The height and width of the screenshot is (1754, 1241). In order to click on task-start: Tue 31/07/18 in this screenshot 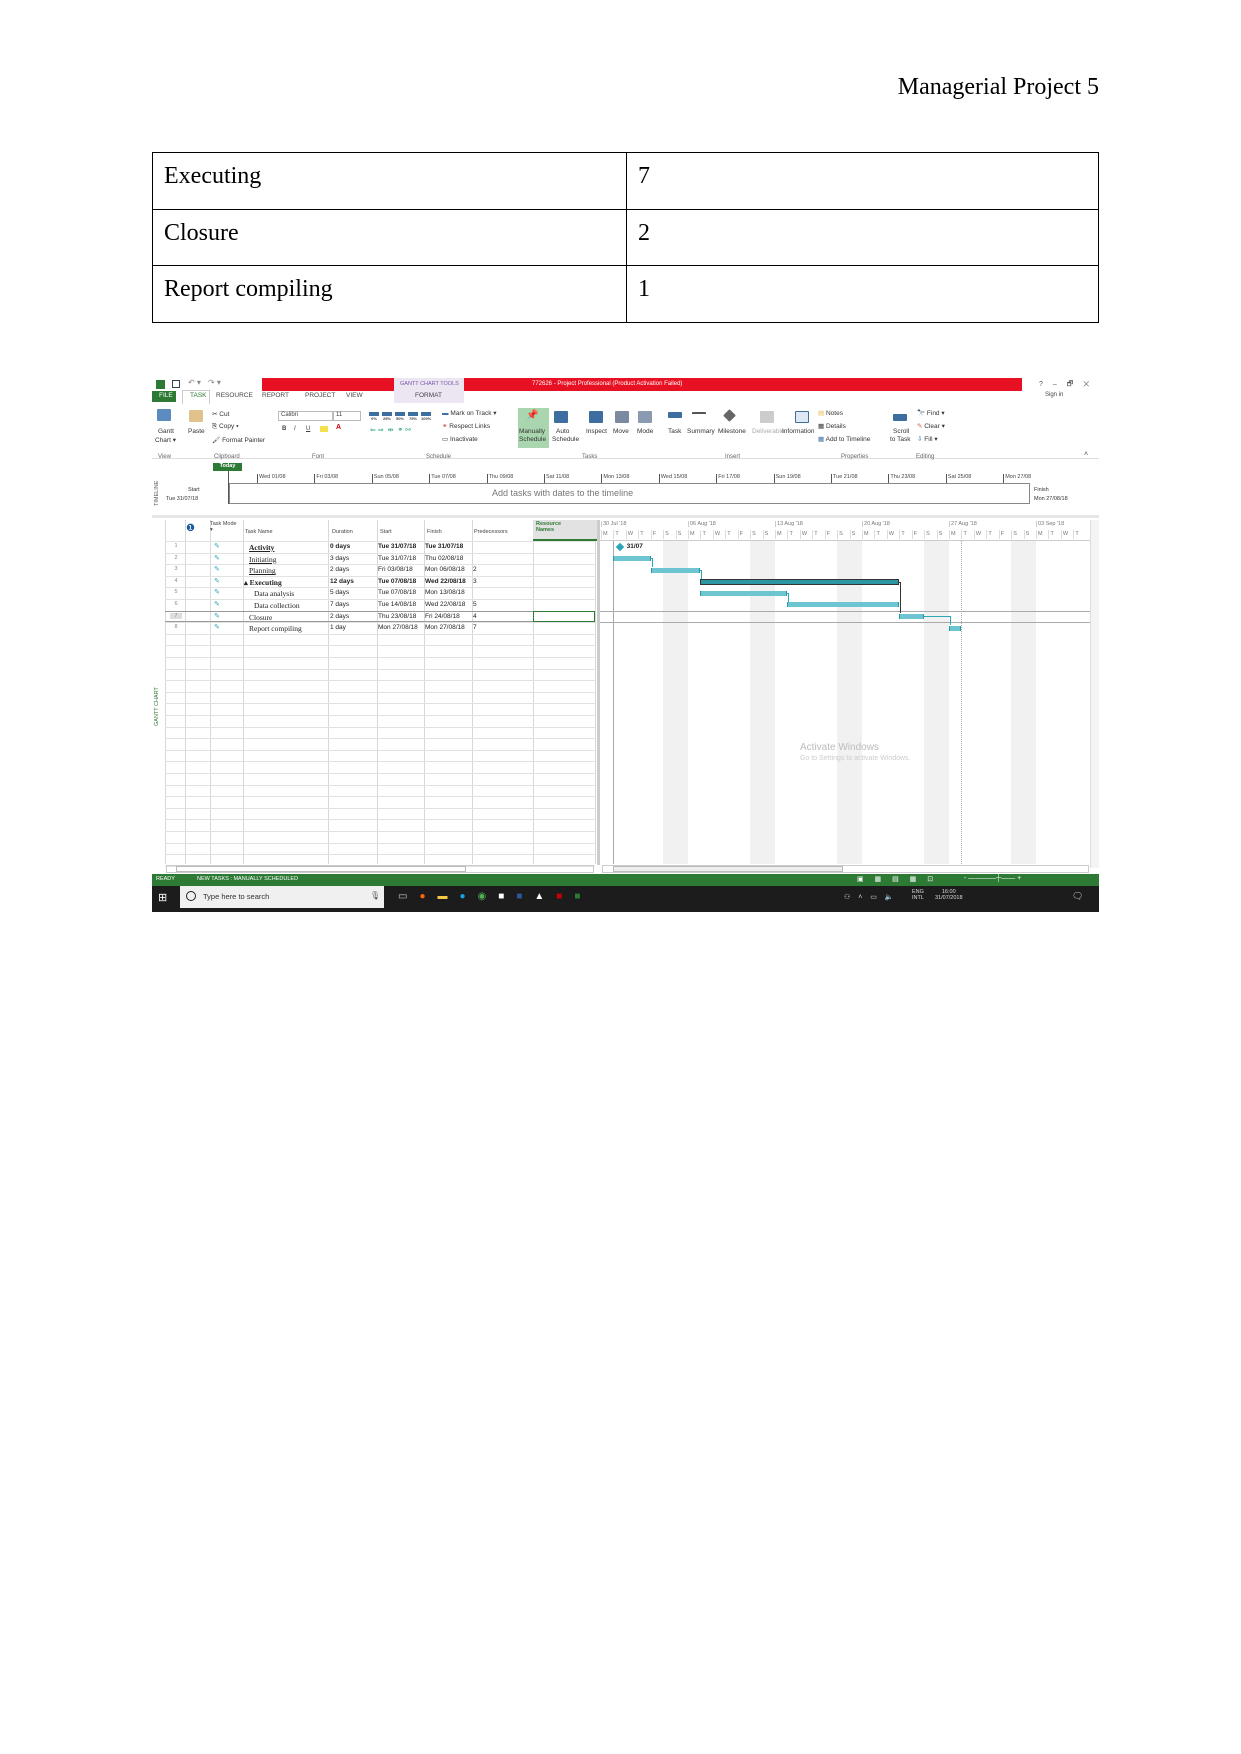, I will do `click(400, 546)`.